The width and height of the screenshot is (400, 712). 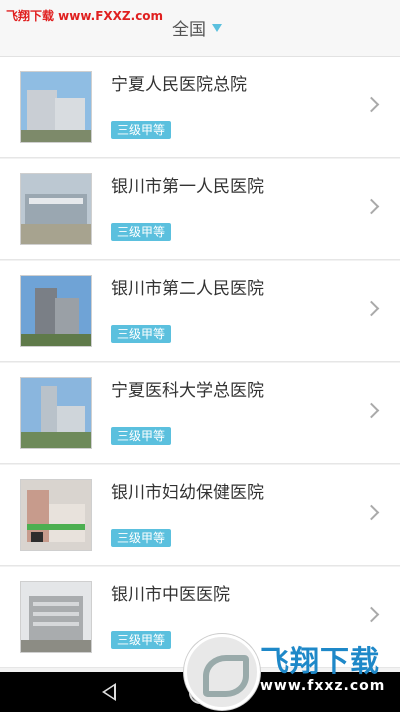 I want to click on region-label: 全国, so click(x=189, y=29).